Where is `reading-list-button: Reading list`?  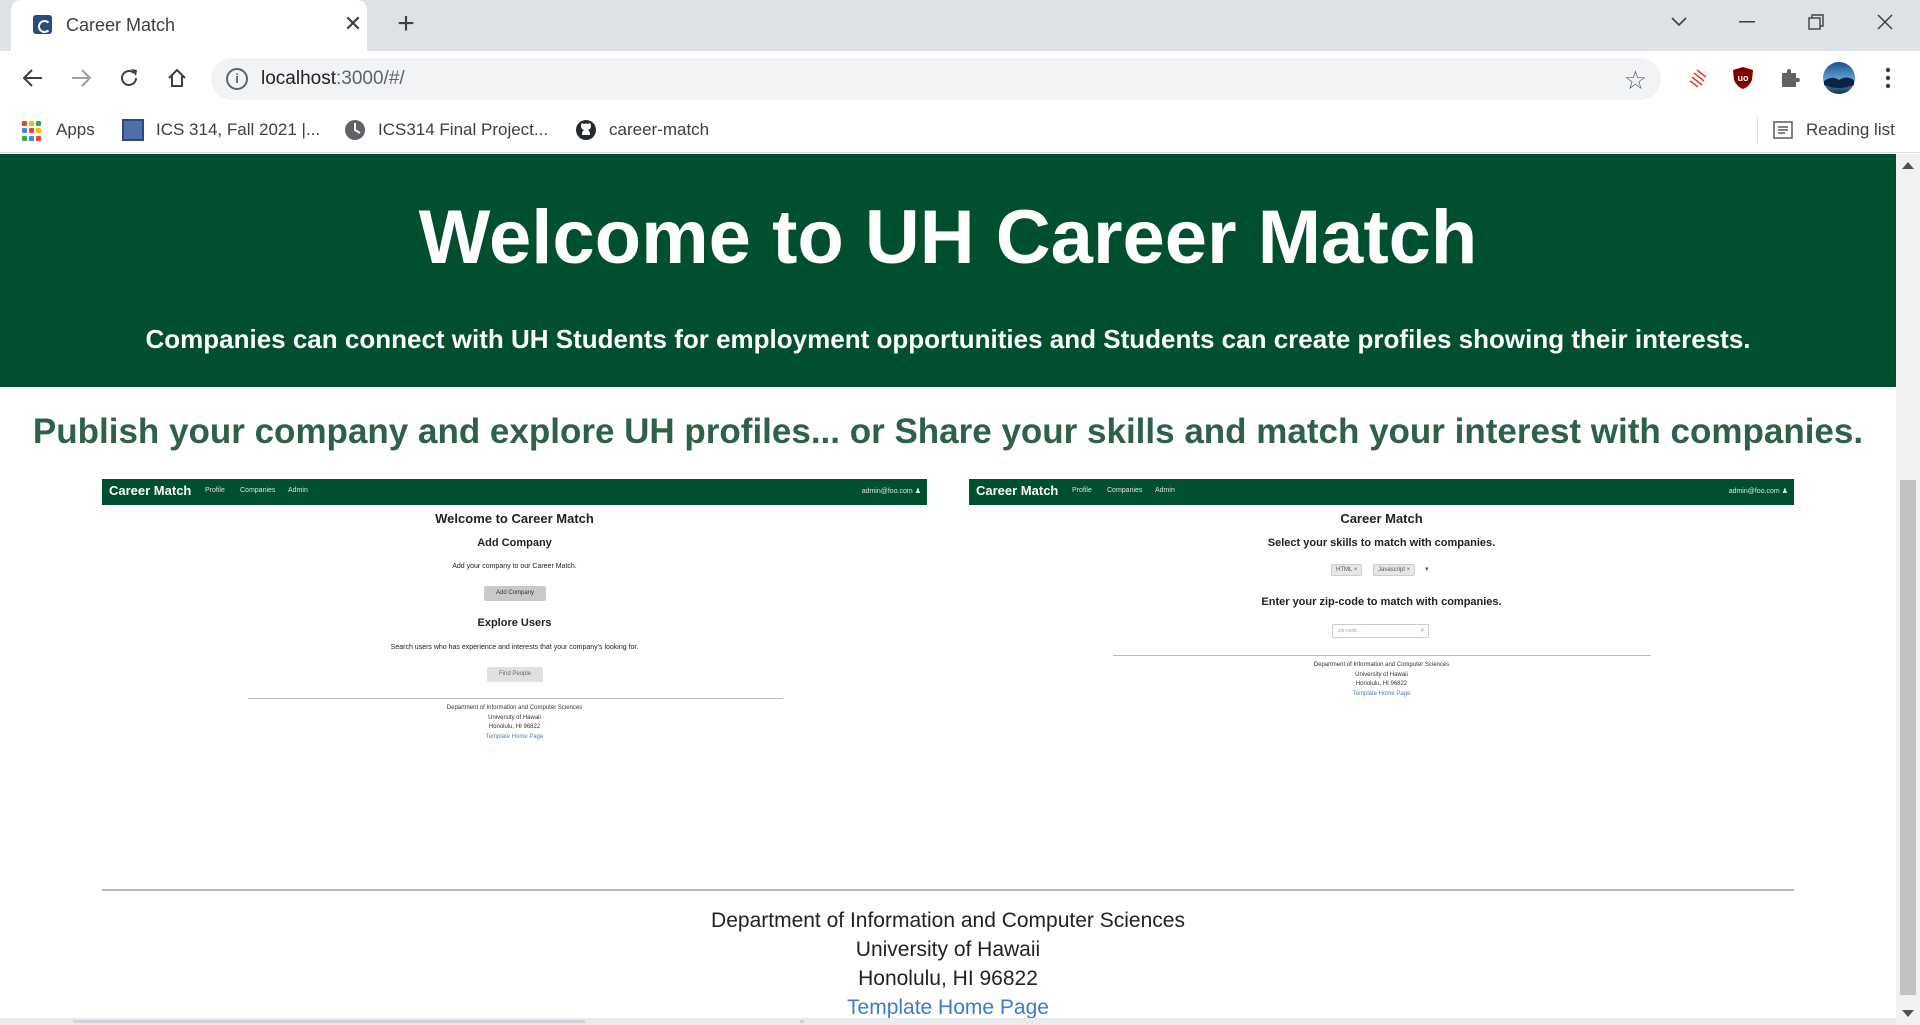
reading-list-button: Reading list is located at coordinates (1826, 130).